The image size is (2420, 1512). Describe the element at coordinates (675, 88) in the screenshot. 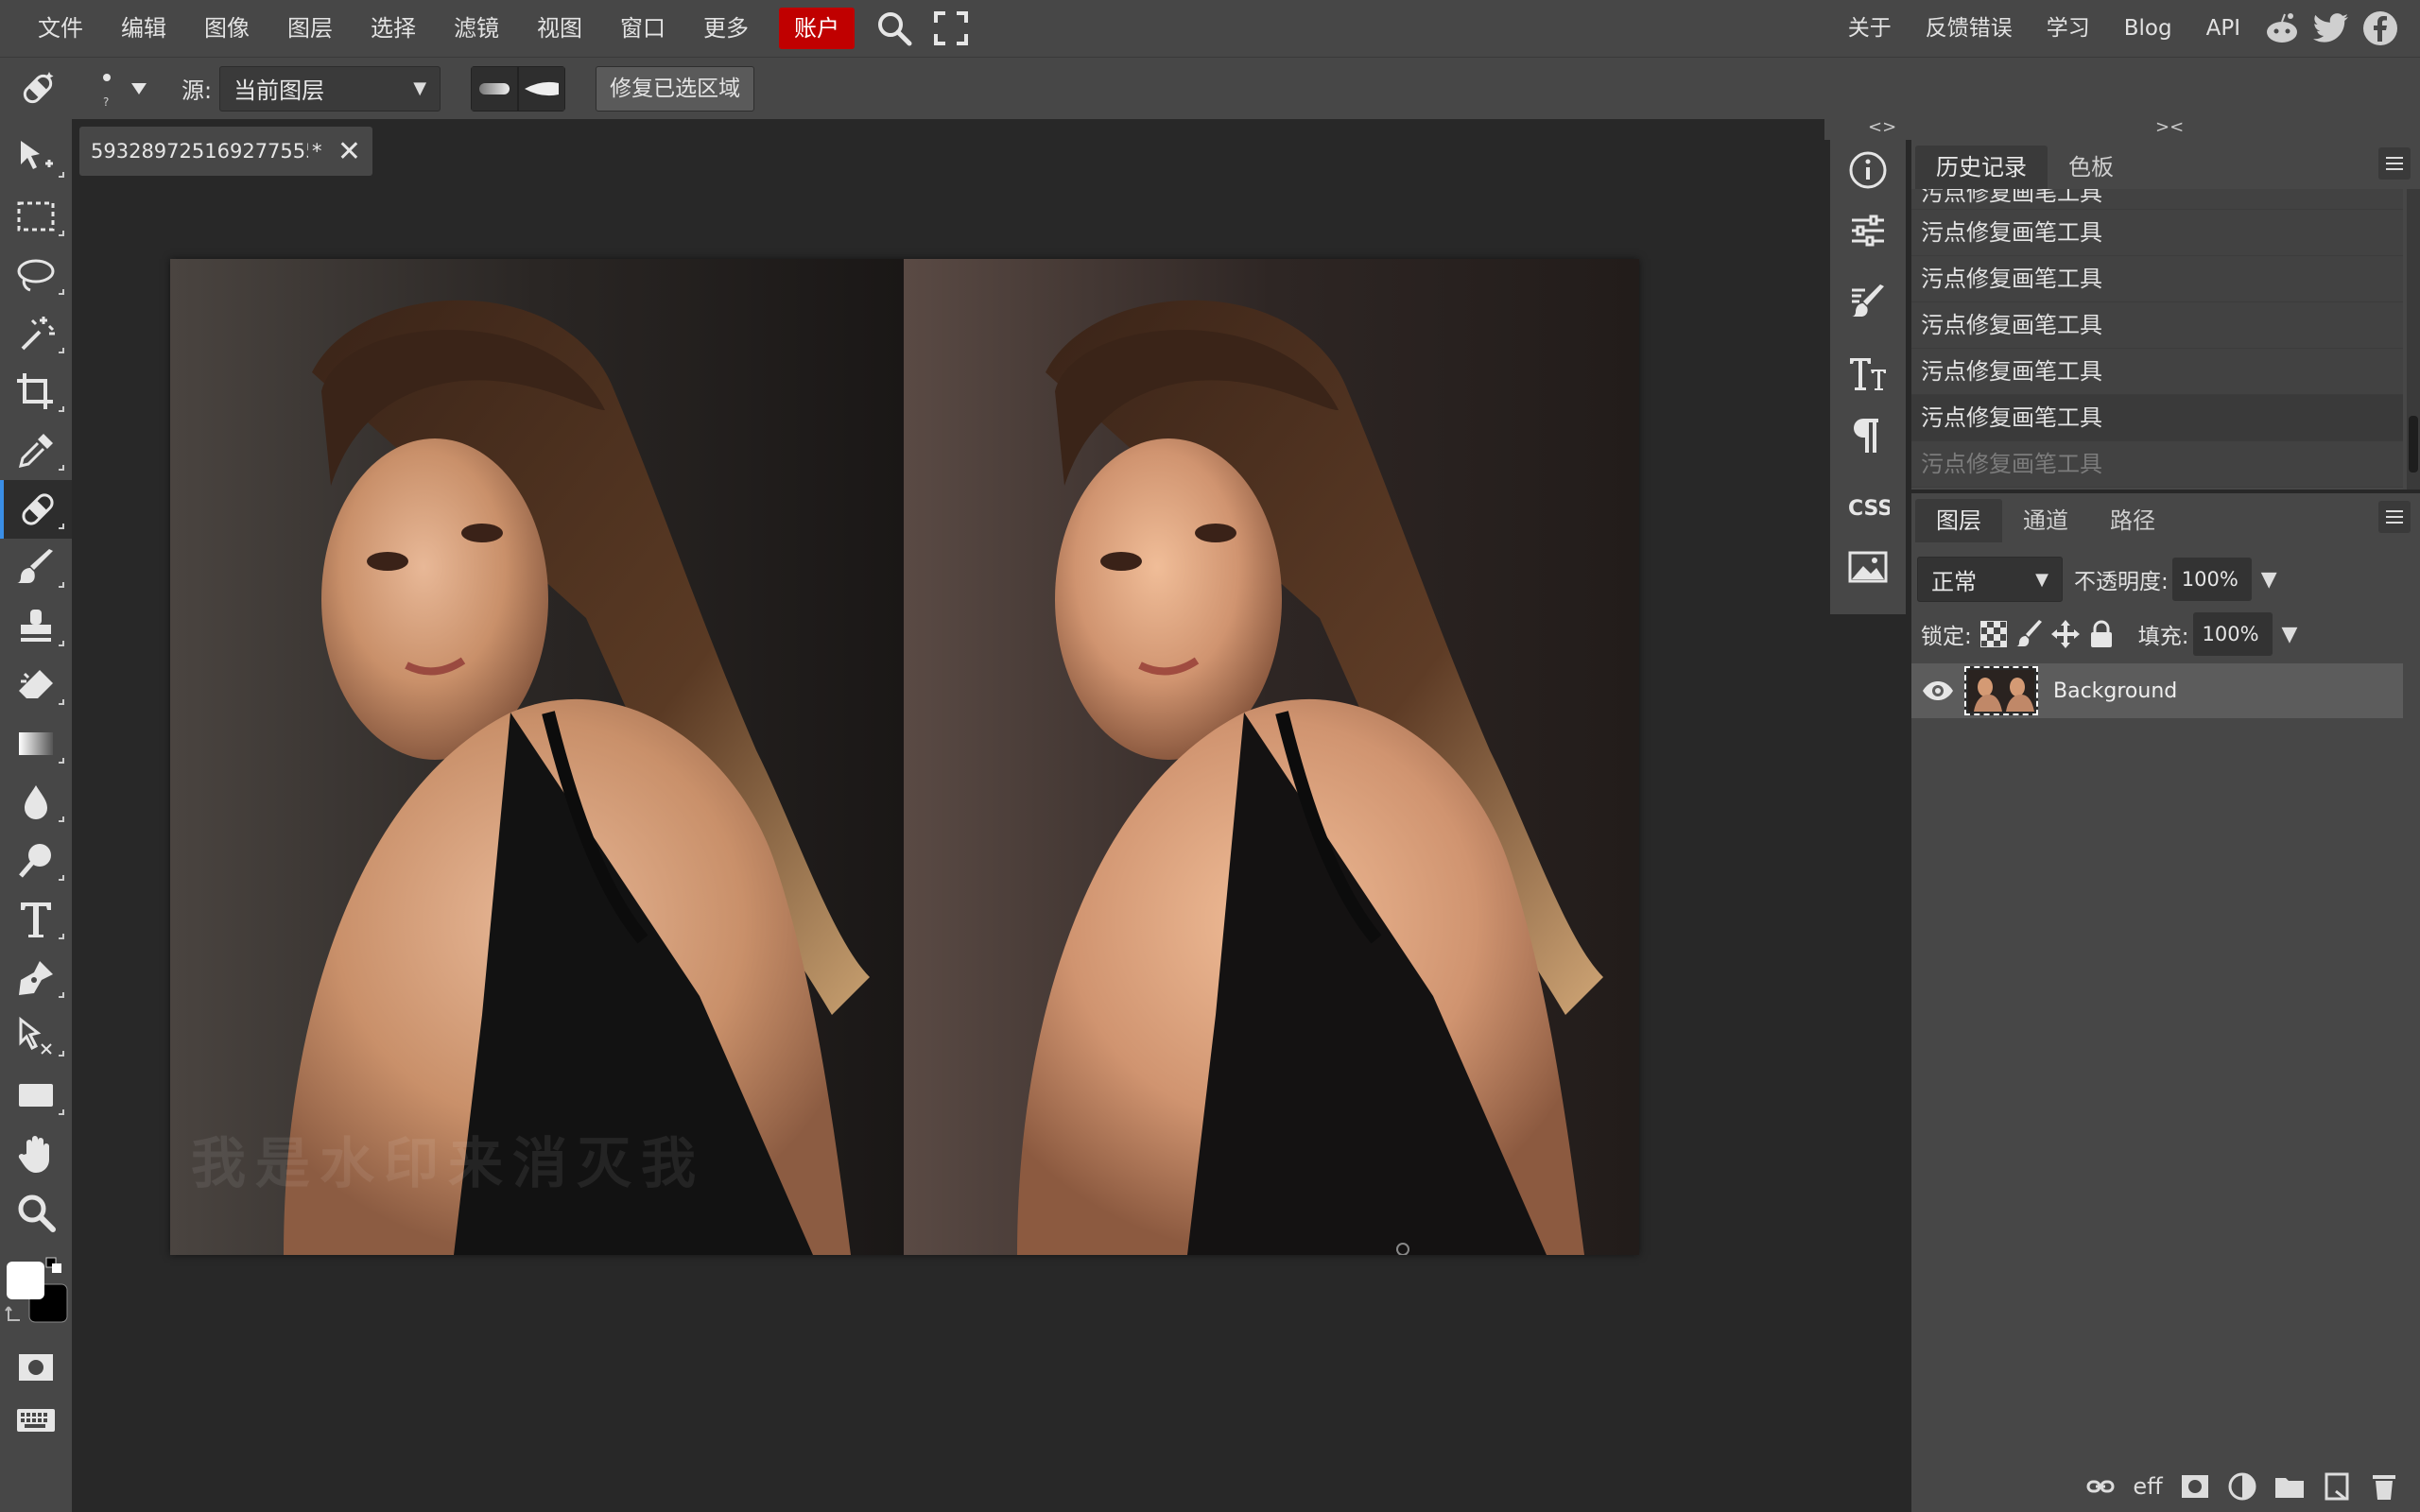

I see `heal-selection-button: 修复已选区域` at that location.